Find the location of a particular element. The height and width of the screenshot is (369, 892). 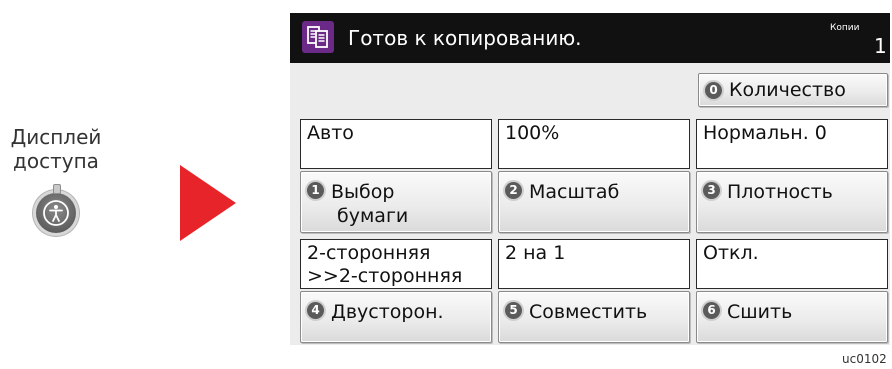

duplex-value: 2-сторонняя >>2-сторонняя is located at coordinates (396, 264).